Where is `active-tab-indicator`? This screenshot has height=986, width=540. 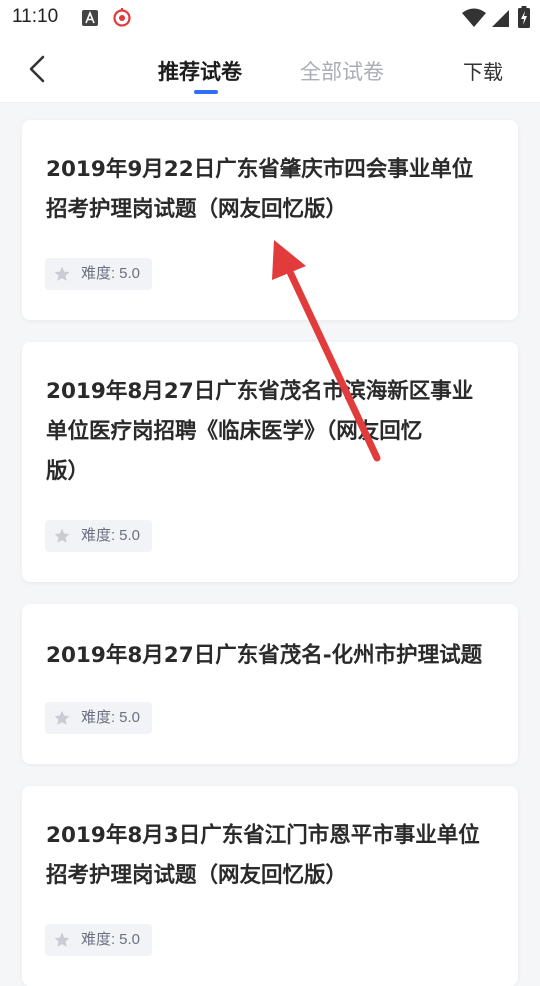
active-tab-indicator is located at coordinates (206, 92).